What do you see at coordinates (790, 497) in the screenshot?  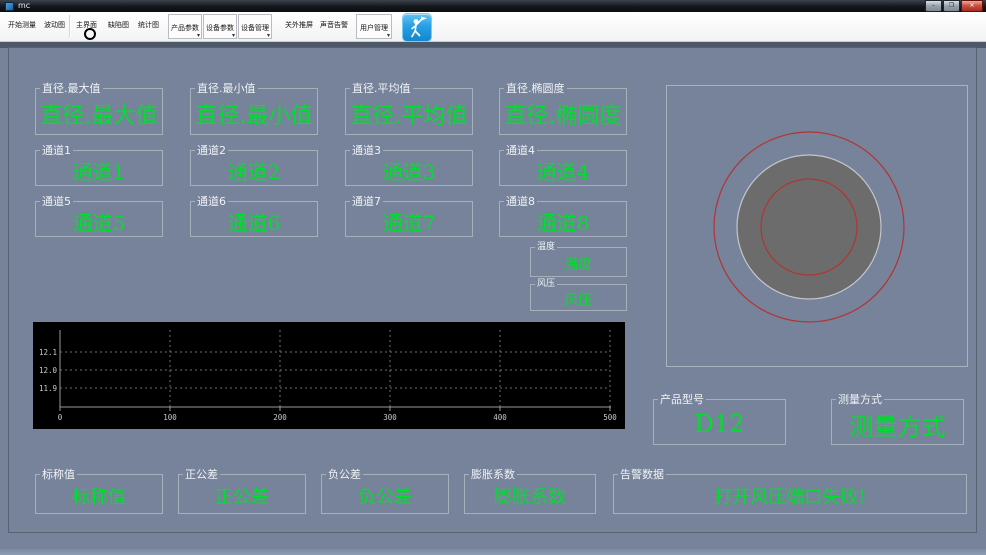 I see `alarm-data-value: 打开风压端口失败!` at bounding box center [790, 497].